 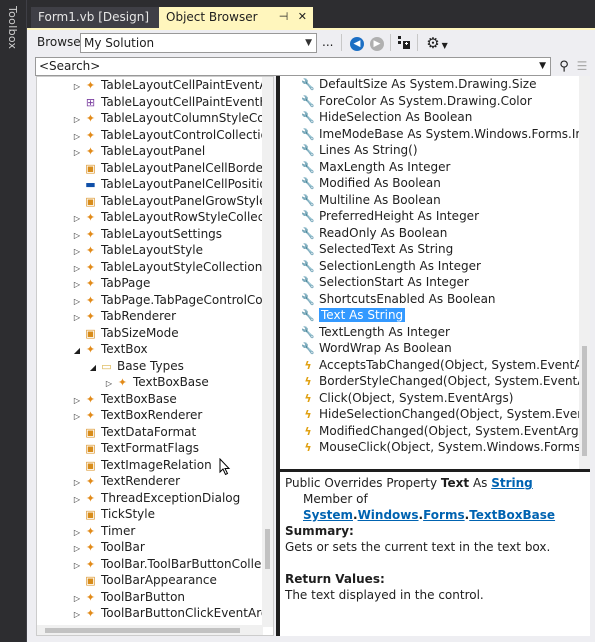 What do you see at coordinates (108, 547) in the screenshot?
I see `tree-item: ▷ ✦ ToolBar` at bounding box center [108, 547].